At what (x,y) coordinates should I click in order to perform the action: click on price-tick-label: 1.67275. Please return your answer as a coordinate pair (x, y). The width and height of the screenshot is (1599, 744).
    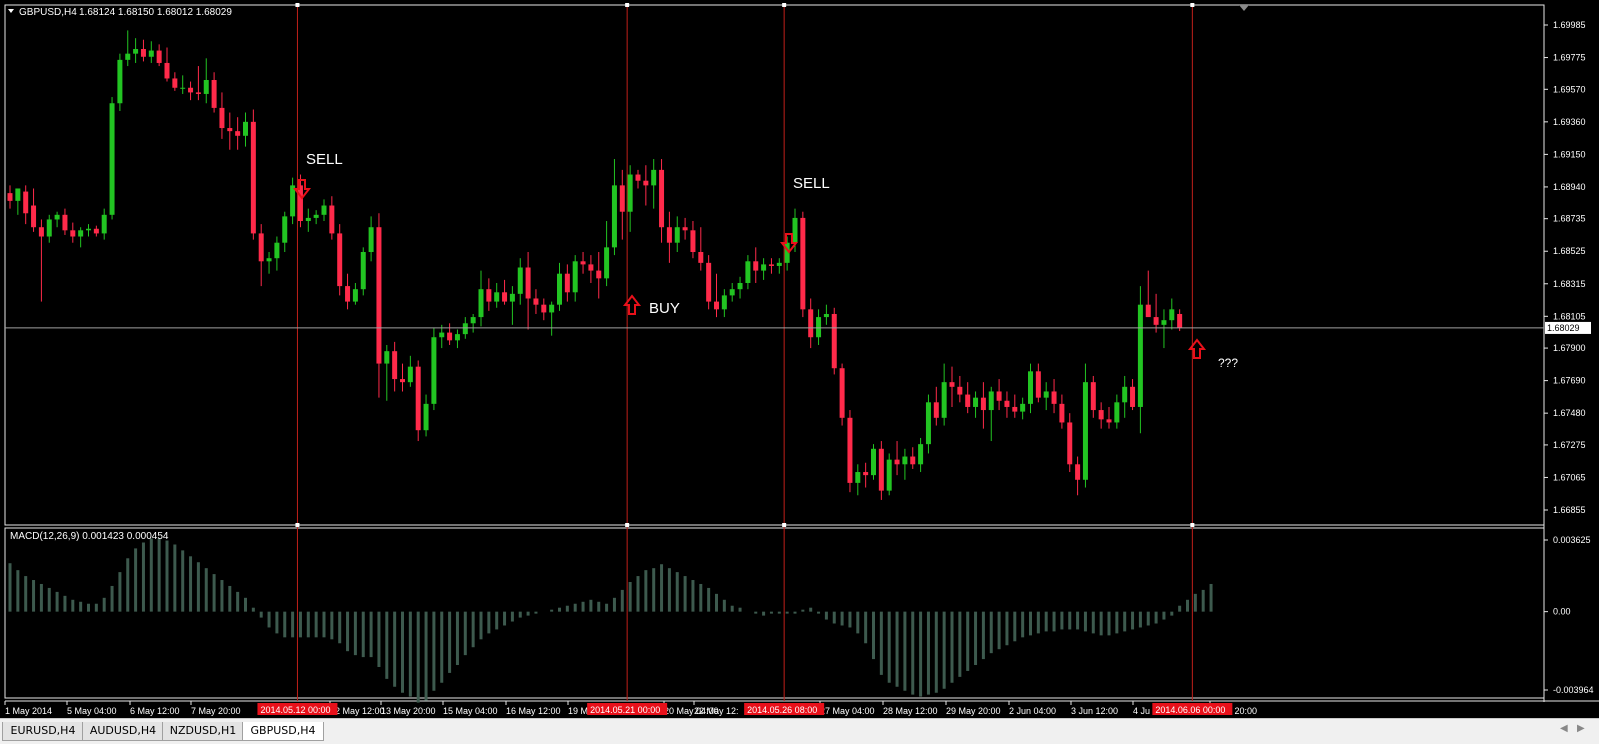
    Looking at the image, I should click on (1569, 445).